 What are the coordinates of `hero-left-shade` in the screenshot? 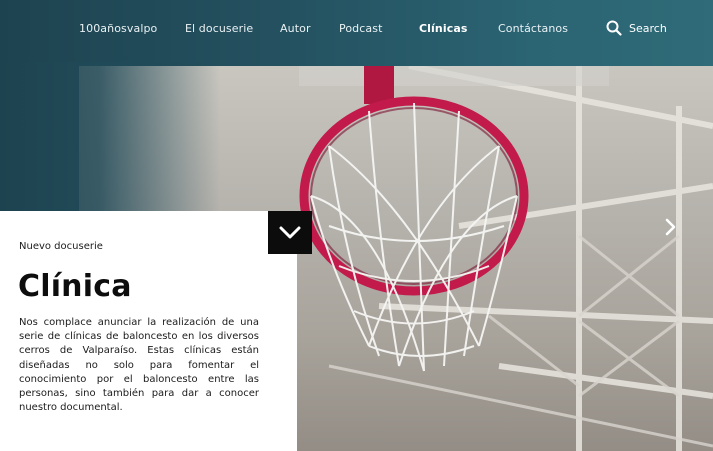 It's located at (110, 137).